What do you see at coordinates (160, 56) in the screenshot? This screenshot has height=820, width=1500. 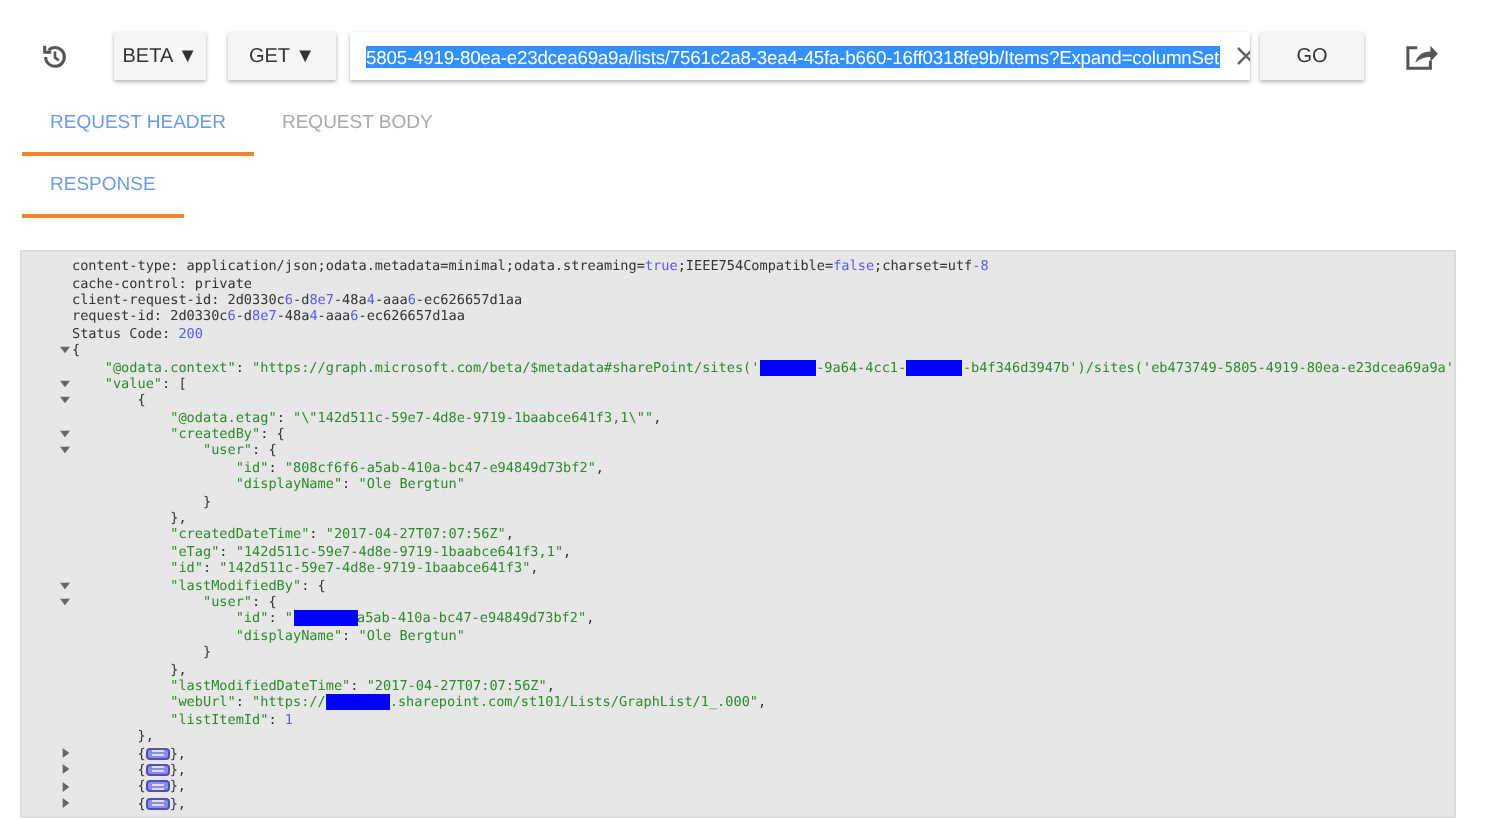 I see `version-dropdown: BETA ▼` at bounding box center [160, 56].